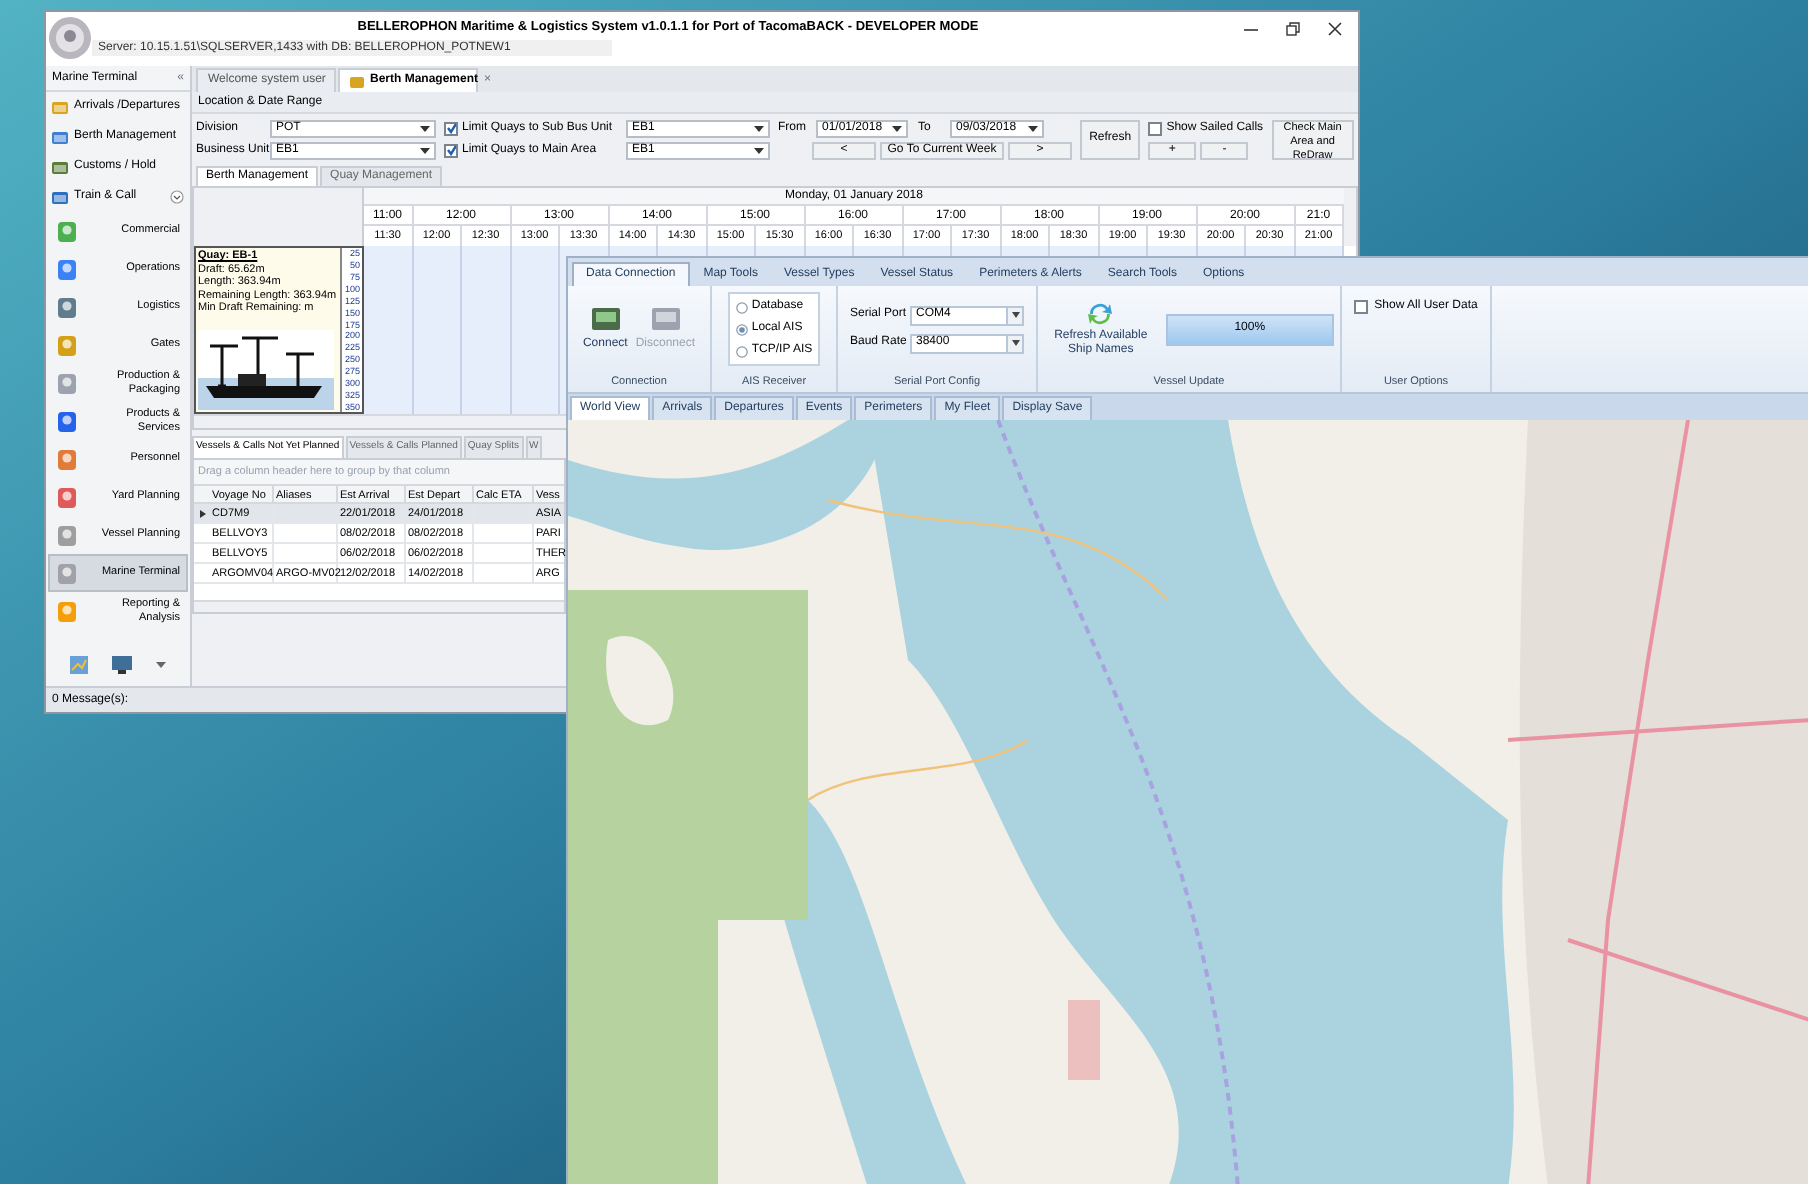 The width and height of the screenshot is (1808, 1184). What do you see at coordinates (1335, 29) in the screenshot?
I see `close-icon` at bounding box center [1335, 29].